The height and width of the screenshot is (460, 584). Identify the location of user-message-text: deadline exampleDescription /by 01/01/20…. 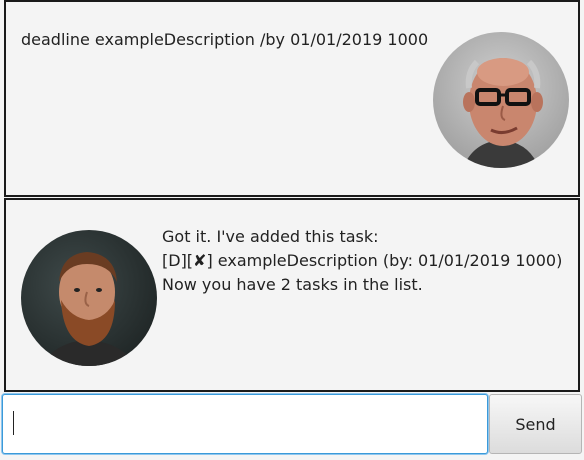
(225, 39).